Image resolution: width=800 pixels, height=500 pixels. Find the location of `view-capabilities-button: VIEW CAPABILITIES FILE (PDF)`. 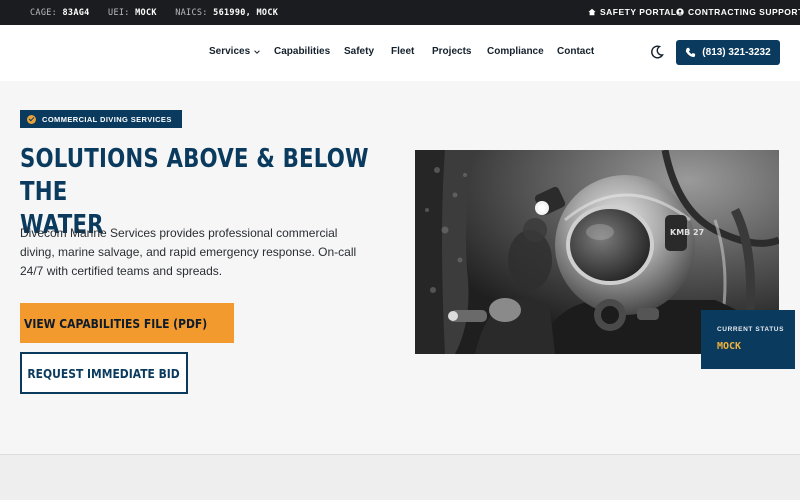

view-capabilities-button: VIEW CAPABILITIES FILE (PDF) is located at coordinates (127, 323).